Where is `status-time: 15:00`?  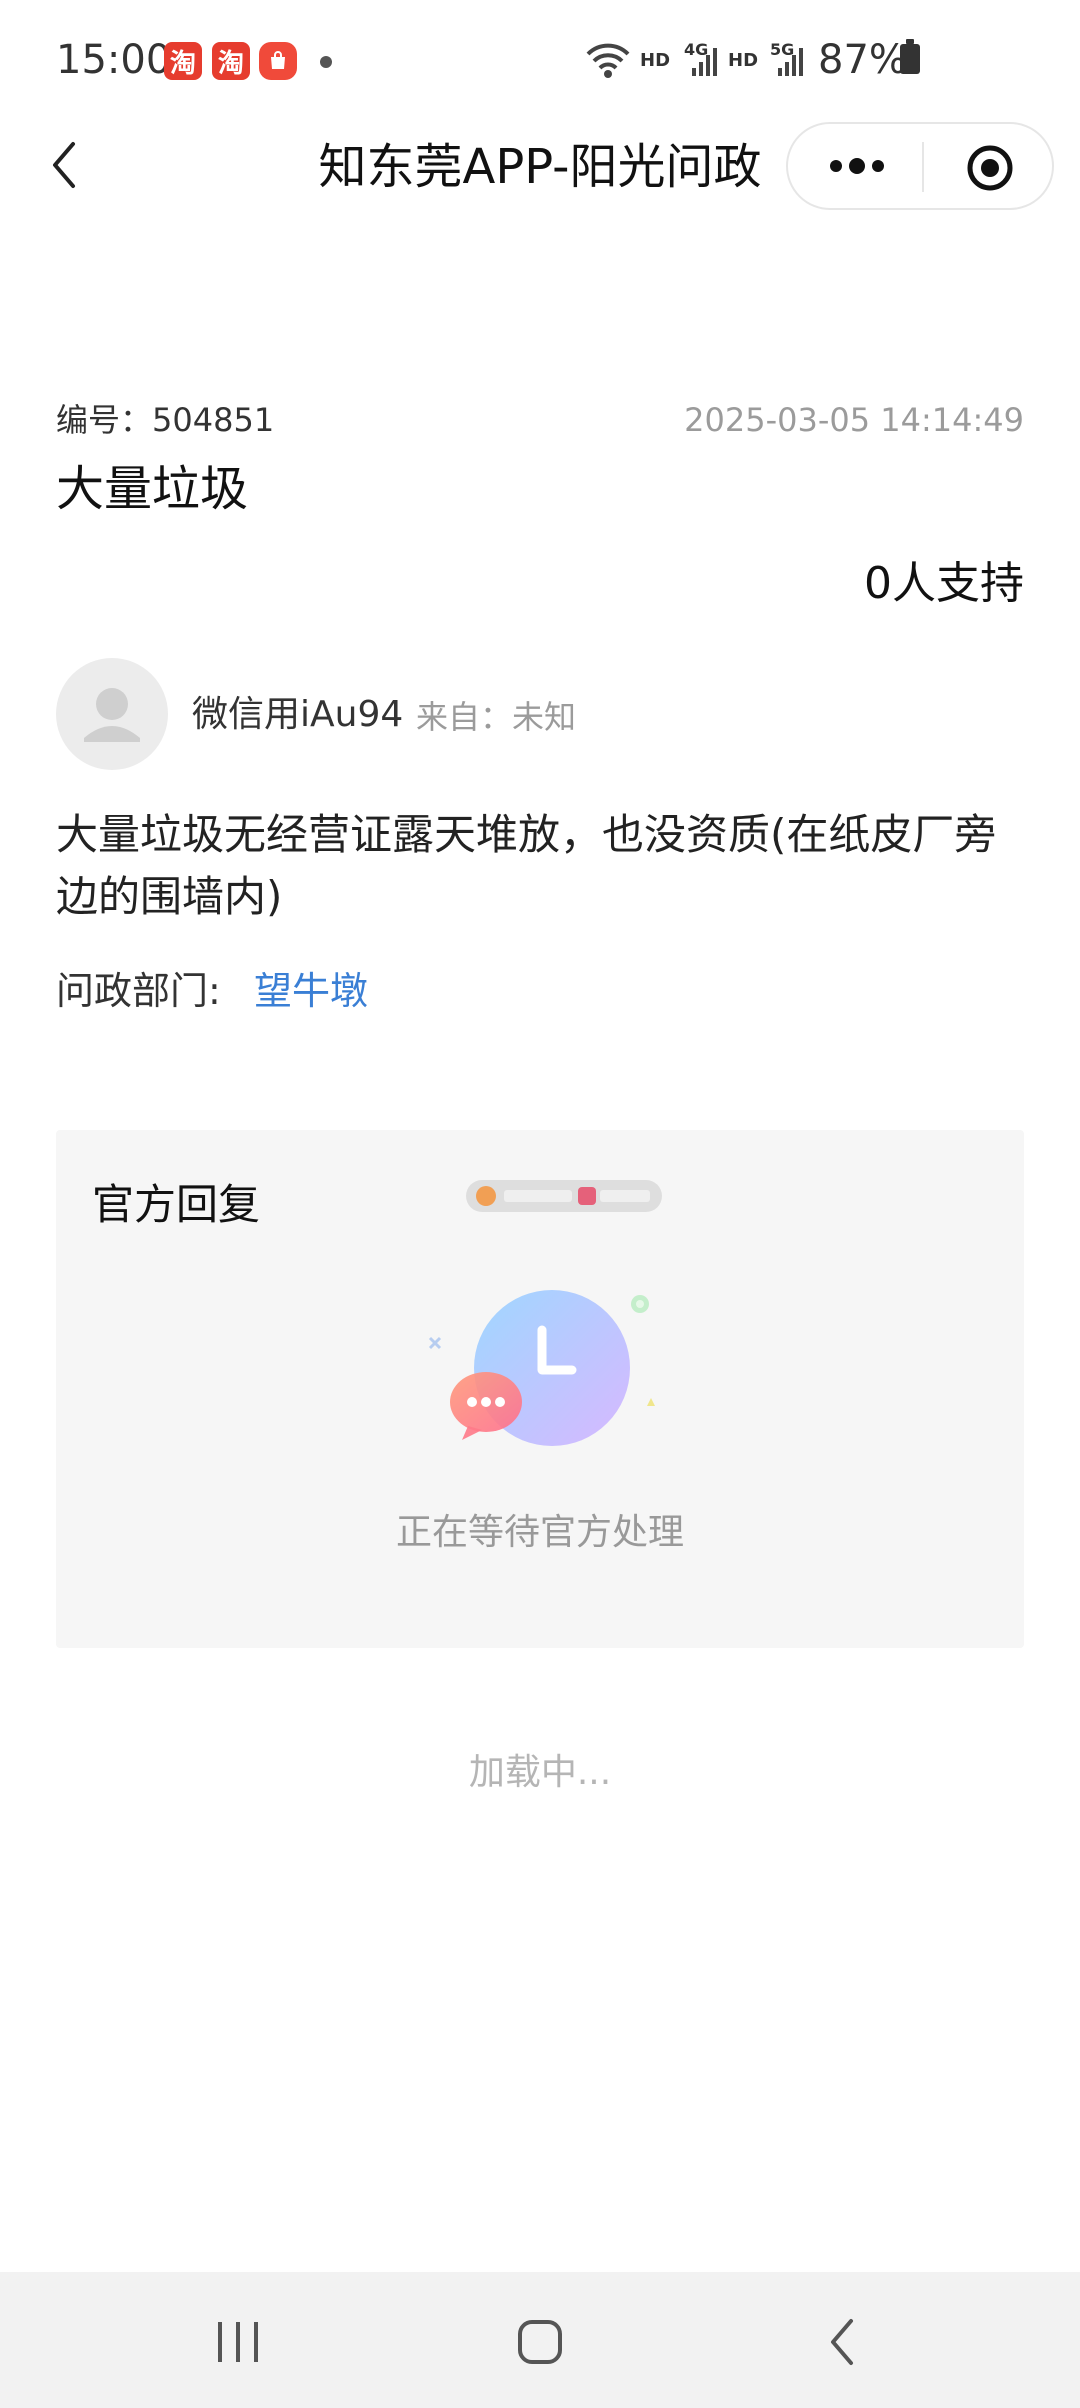 status-time: 15:00 is located at coordinates (114, 60).